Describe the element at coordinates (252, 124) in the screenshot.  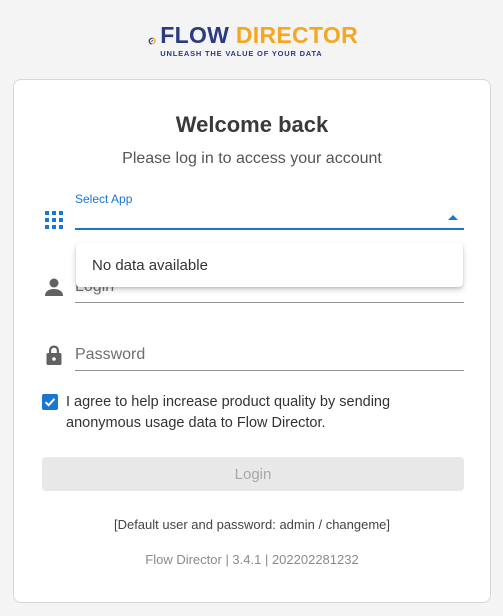
I see `page-title: Welcome back` at that location.